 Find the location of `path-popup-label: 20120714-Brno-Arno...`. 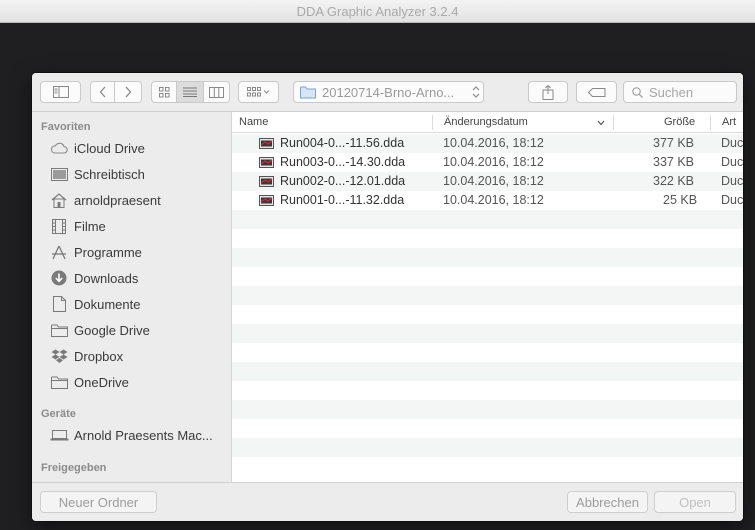

path-popup-label: 20120714-Brno-Arno... is located at coordinates (388, 92).